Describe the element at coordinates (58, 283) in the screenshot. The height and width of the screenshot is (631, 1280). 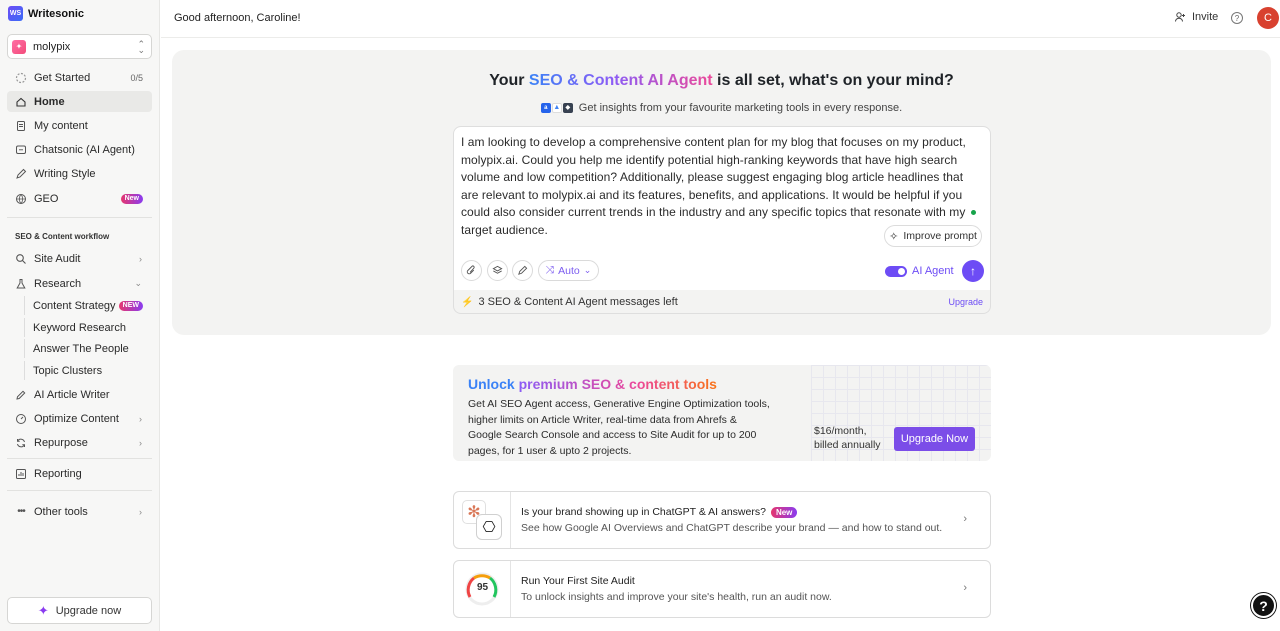
I see `sidebar-item-label: Research` at that location.